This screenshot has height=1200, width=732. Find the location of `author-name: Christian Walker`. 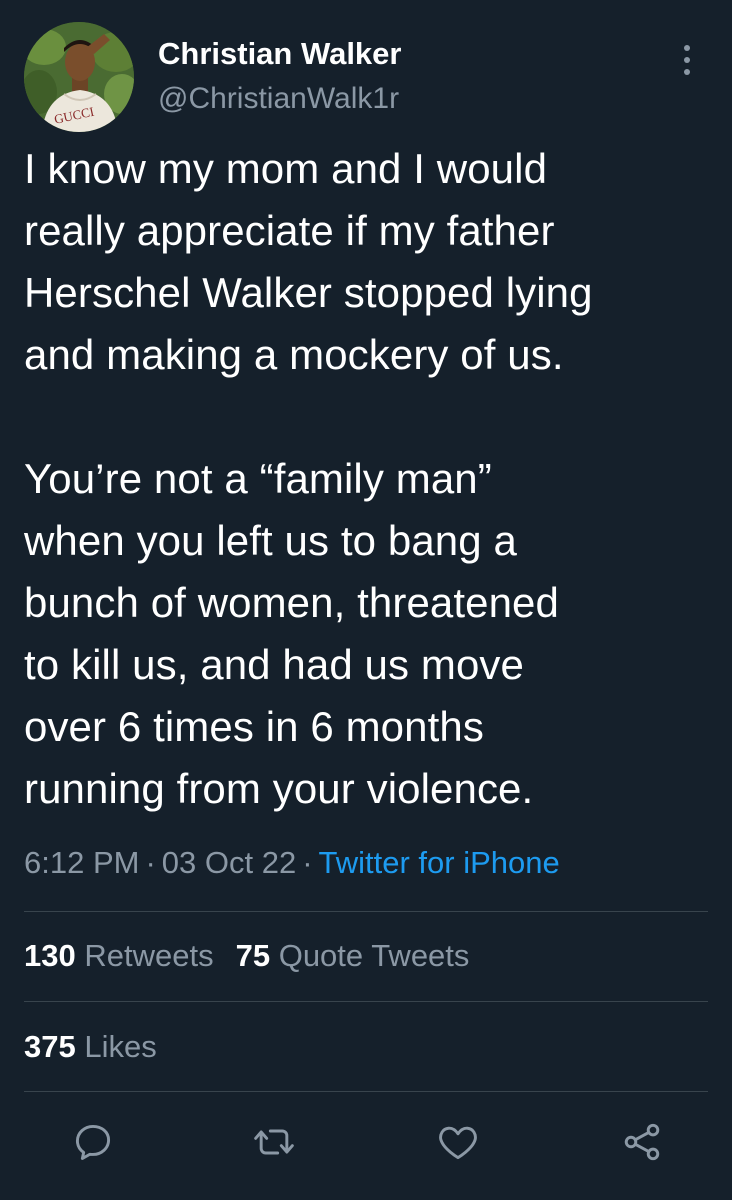

author-name: Christian Walker is located at coordinates (279, 54).